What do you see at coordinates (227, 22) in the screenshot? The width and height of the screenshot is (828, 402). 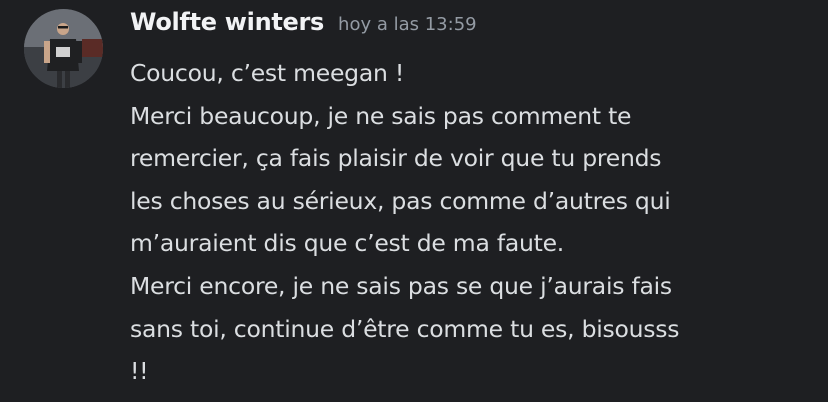 I see `username: Wolfte winters` at bounding box center [227, 22].